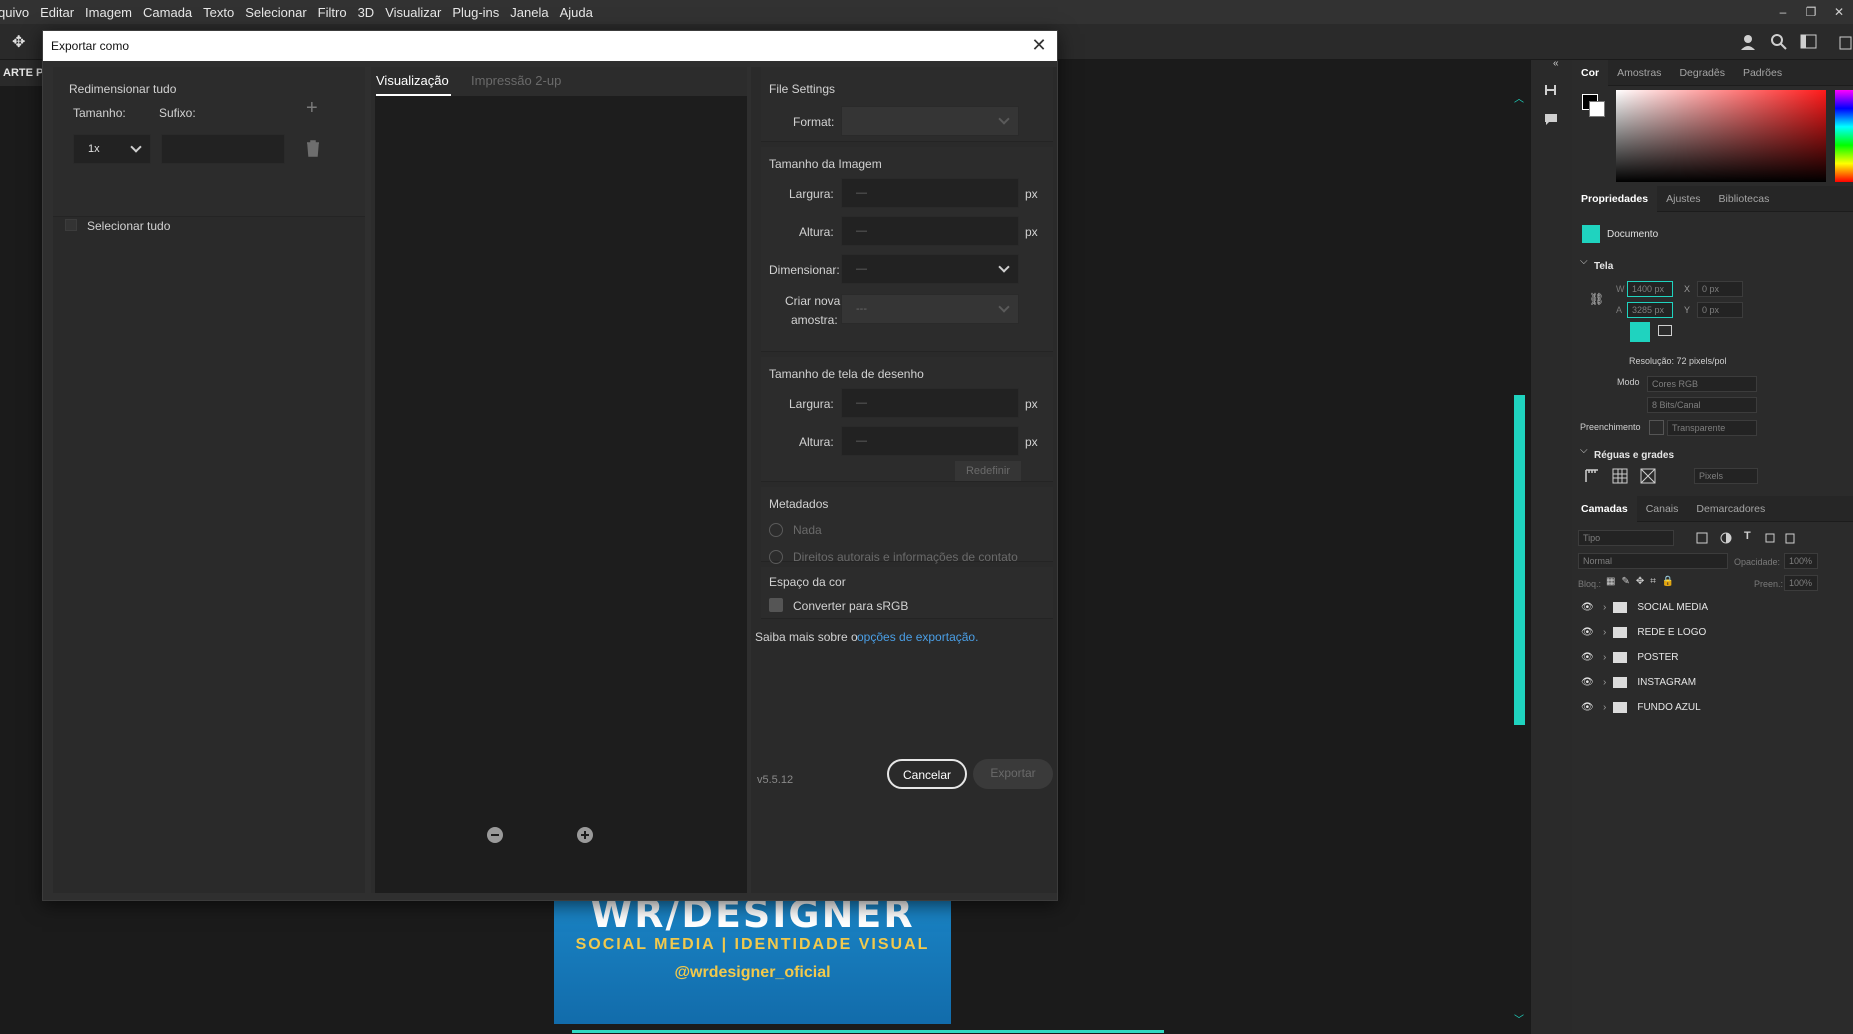 This screenshot has height=1034, width=1853. What do you see at coordinates (1656, 427) in the screenshot?
I see `fill-swatch` at bounding box center [1656, 427].